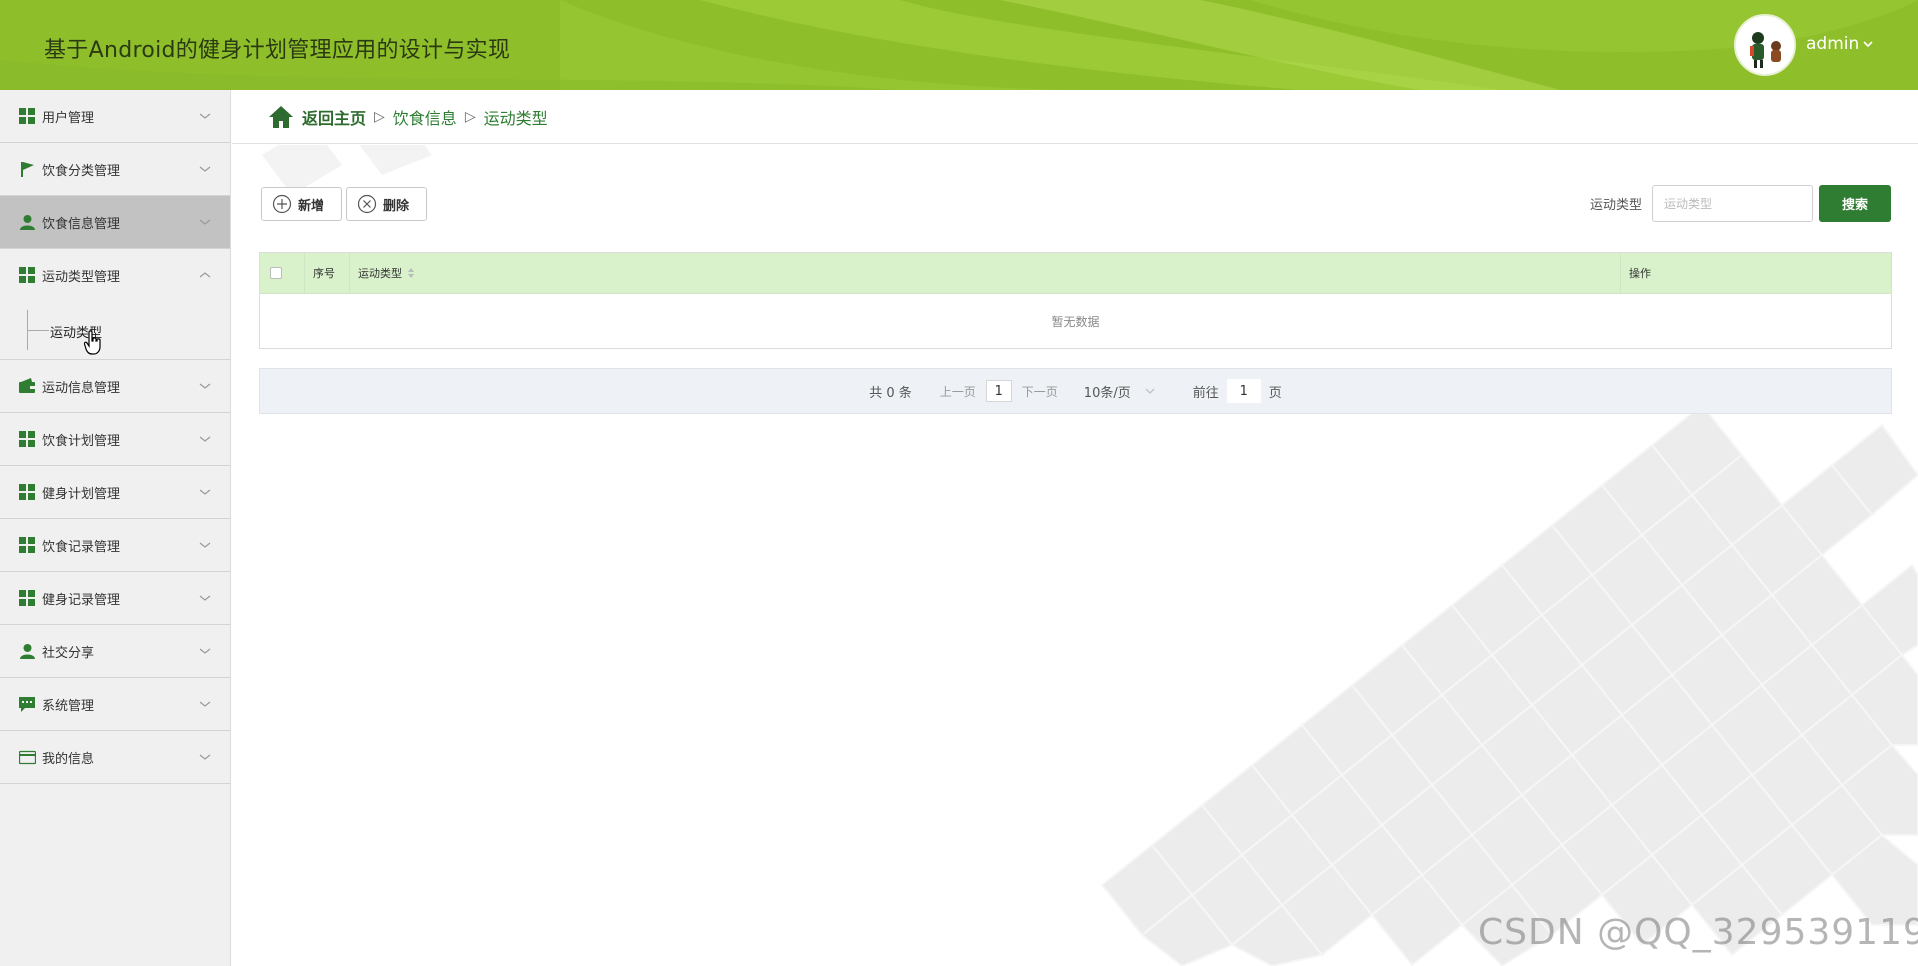 The width and height of the screenshot is (1918, 966). What do you see at coordinates (68, 118) in the screenshot?
I see `sidebar-item-label: 用户管理` at bounding box center [68, 118].